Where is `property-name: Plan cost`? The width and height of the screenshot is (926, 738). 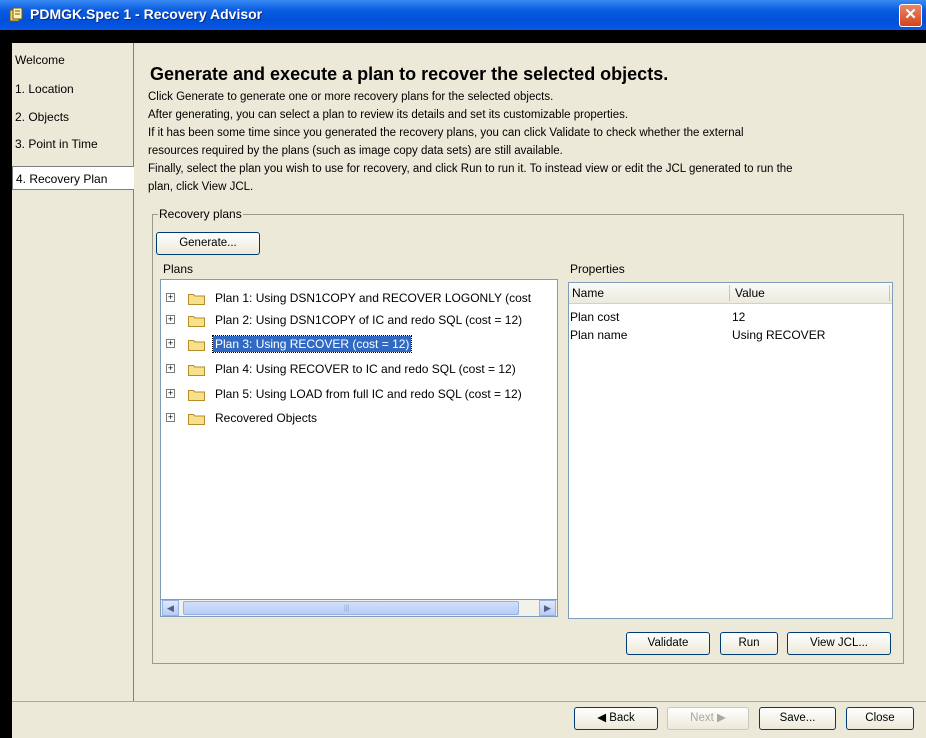
property-name: Plan cost is located at coordinates (595, 317).